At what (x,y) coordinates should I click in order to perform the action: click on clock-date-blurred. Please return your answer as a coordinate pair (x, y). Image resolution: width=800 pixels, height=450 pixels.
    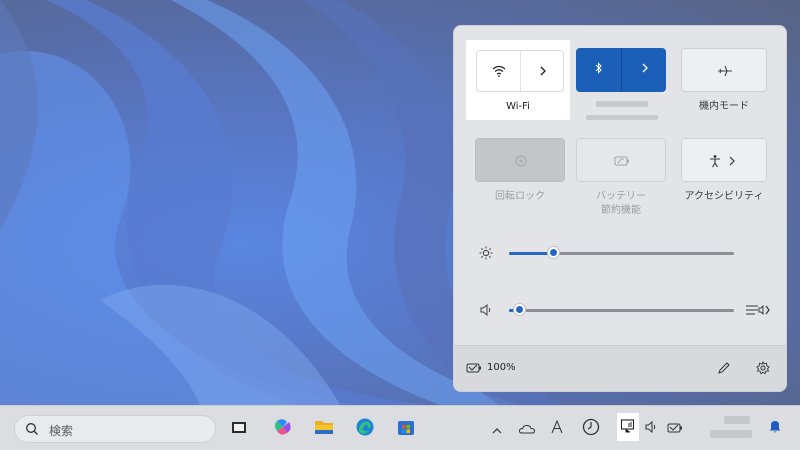
    Looking at the image, I should click on (731, 434).